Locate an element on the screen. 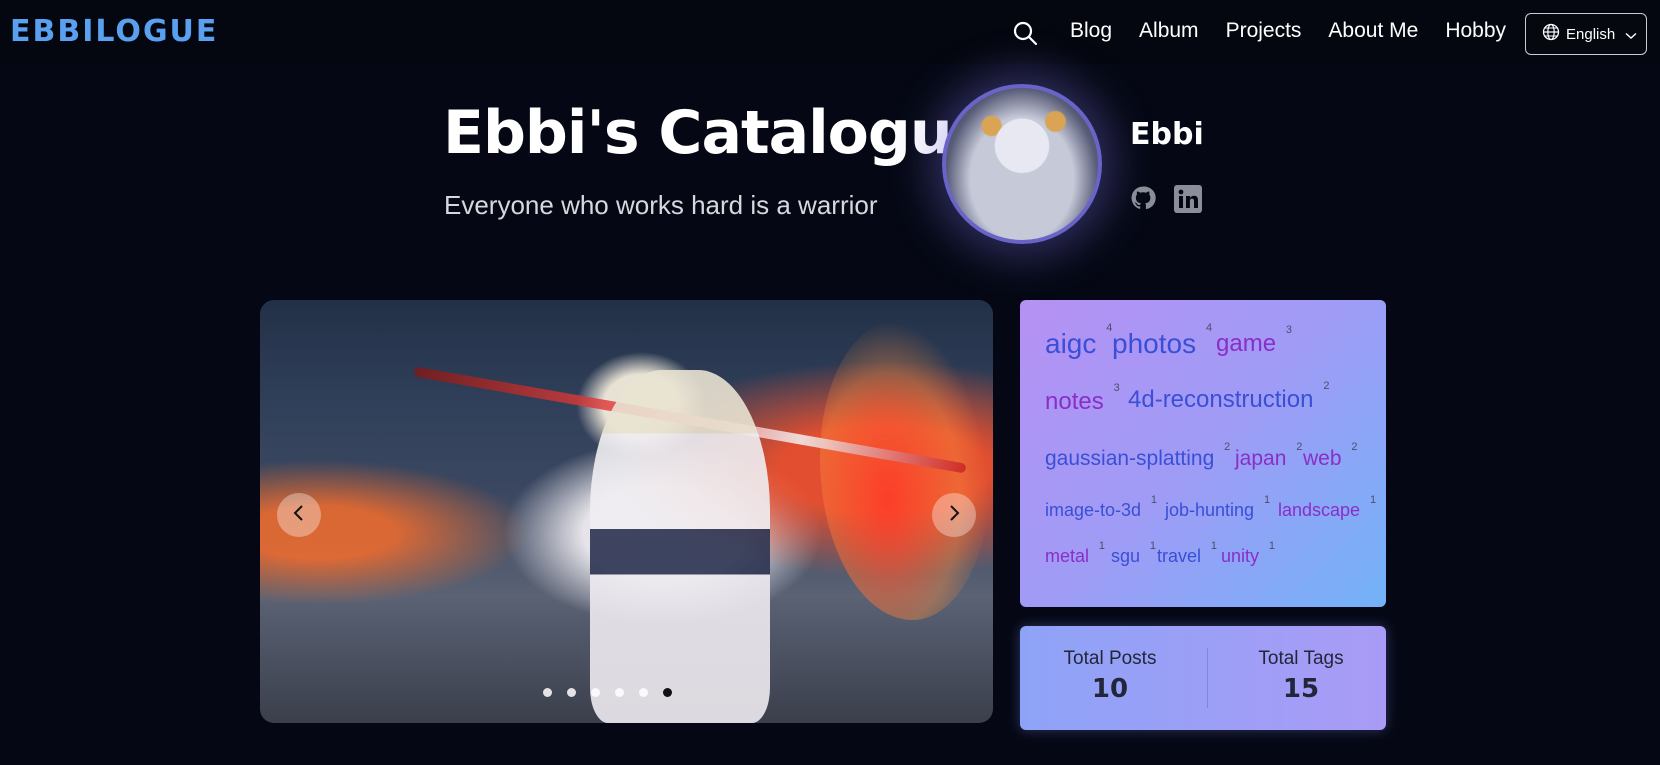  nav-link-about-me: About Me is located at coordinates (1373, 31).